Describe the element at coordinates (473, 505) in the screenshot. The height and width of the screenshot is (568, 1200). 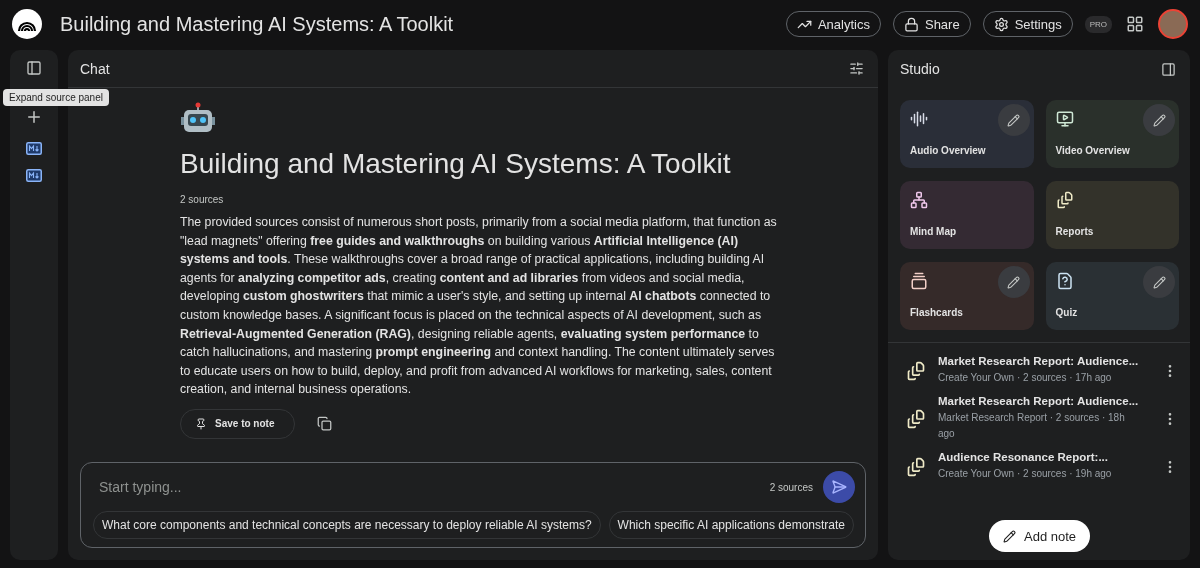
I see `chat-input-box: Start typing... 2 sources What core components and technical concepts are necessary to deploy reliable AI systems? Which specific AI applications demonstrate` at that location.